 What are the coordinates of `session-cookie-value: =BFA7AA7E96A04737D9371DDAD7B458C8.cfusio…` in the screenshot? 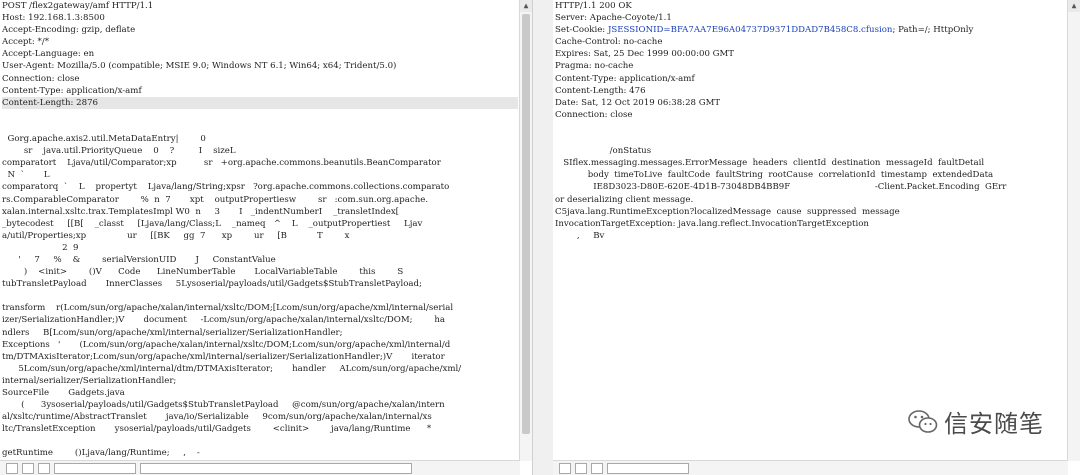 It's located at (778, 30).